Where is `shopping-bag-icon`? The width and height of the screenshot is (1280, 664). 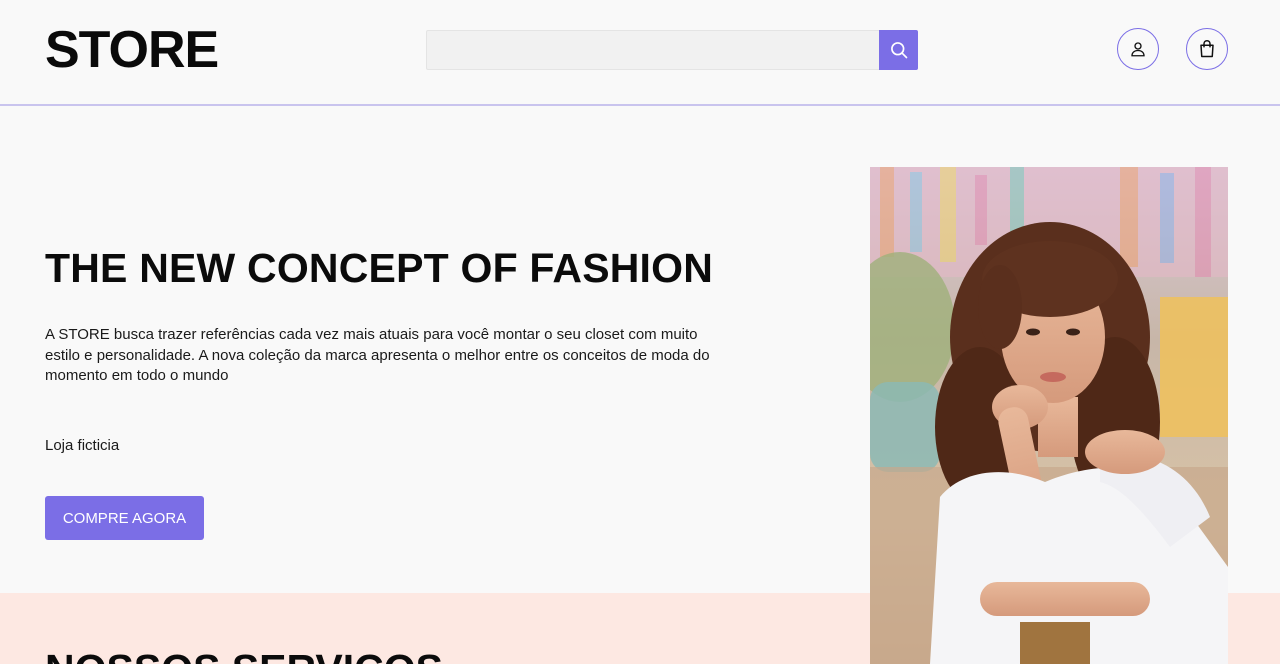 shopping-bag-icon is located at coordinates (1207, 49).